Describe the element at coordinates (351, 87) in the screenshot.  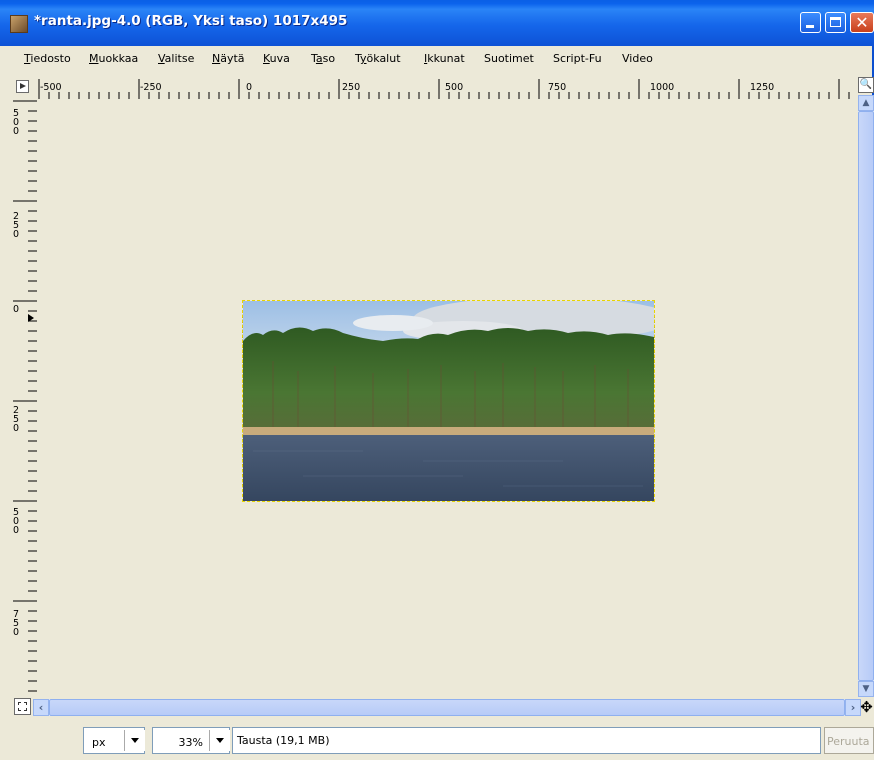
I see `hruler-label: 250` at that location.